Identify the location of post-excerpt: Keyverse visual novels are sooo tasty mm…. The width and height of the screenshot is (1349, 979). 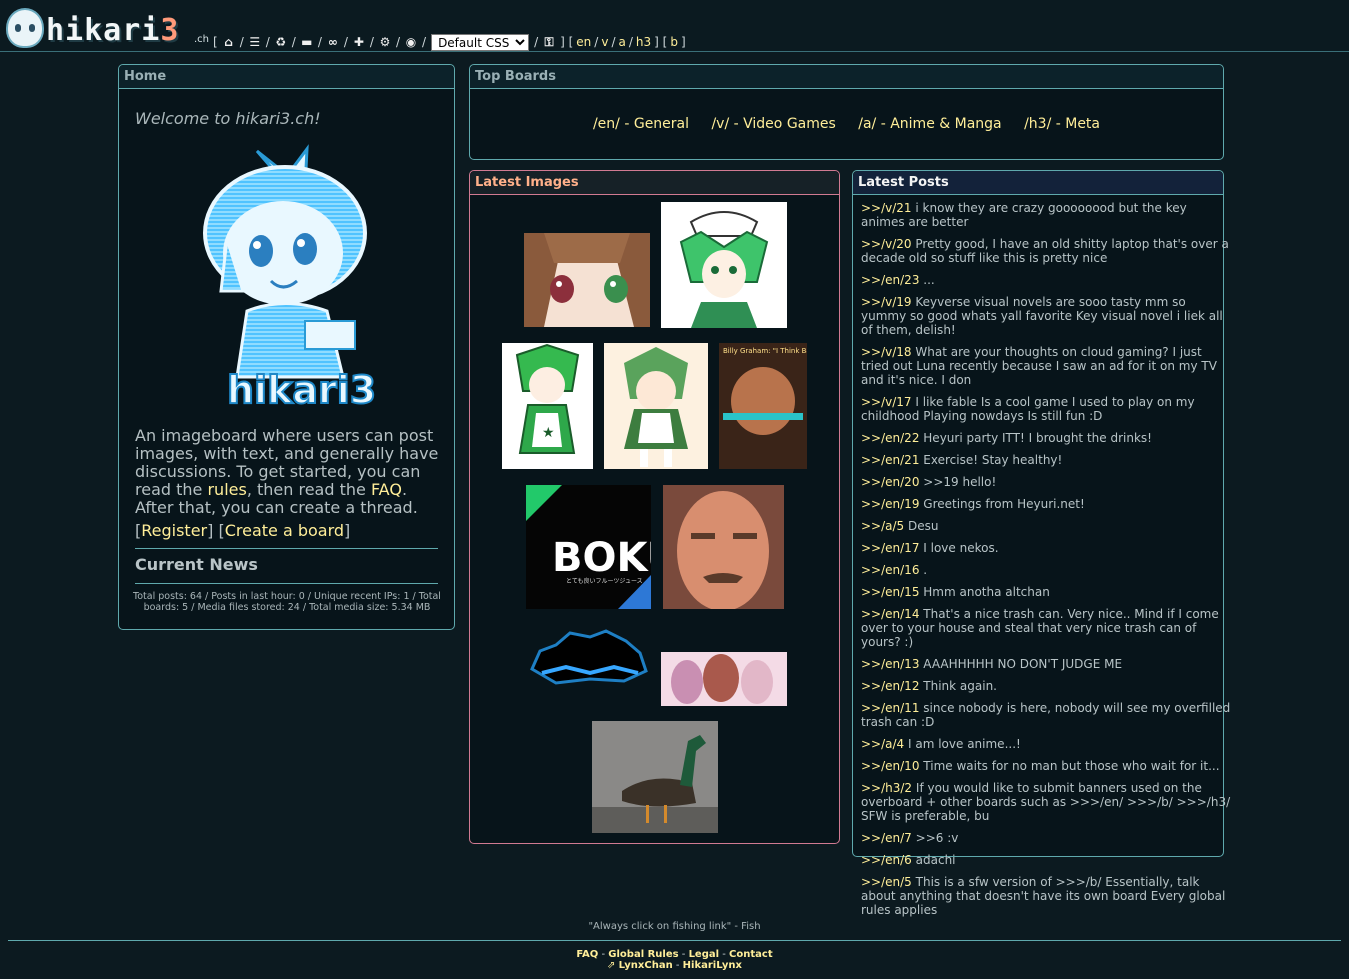
(1042, 316).